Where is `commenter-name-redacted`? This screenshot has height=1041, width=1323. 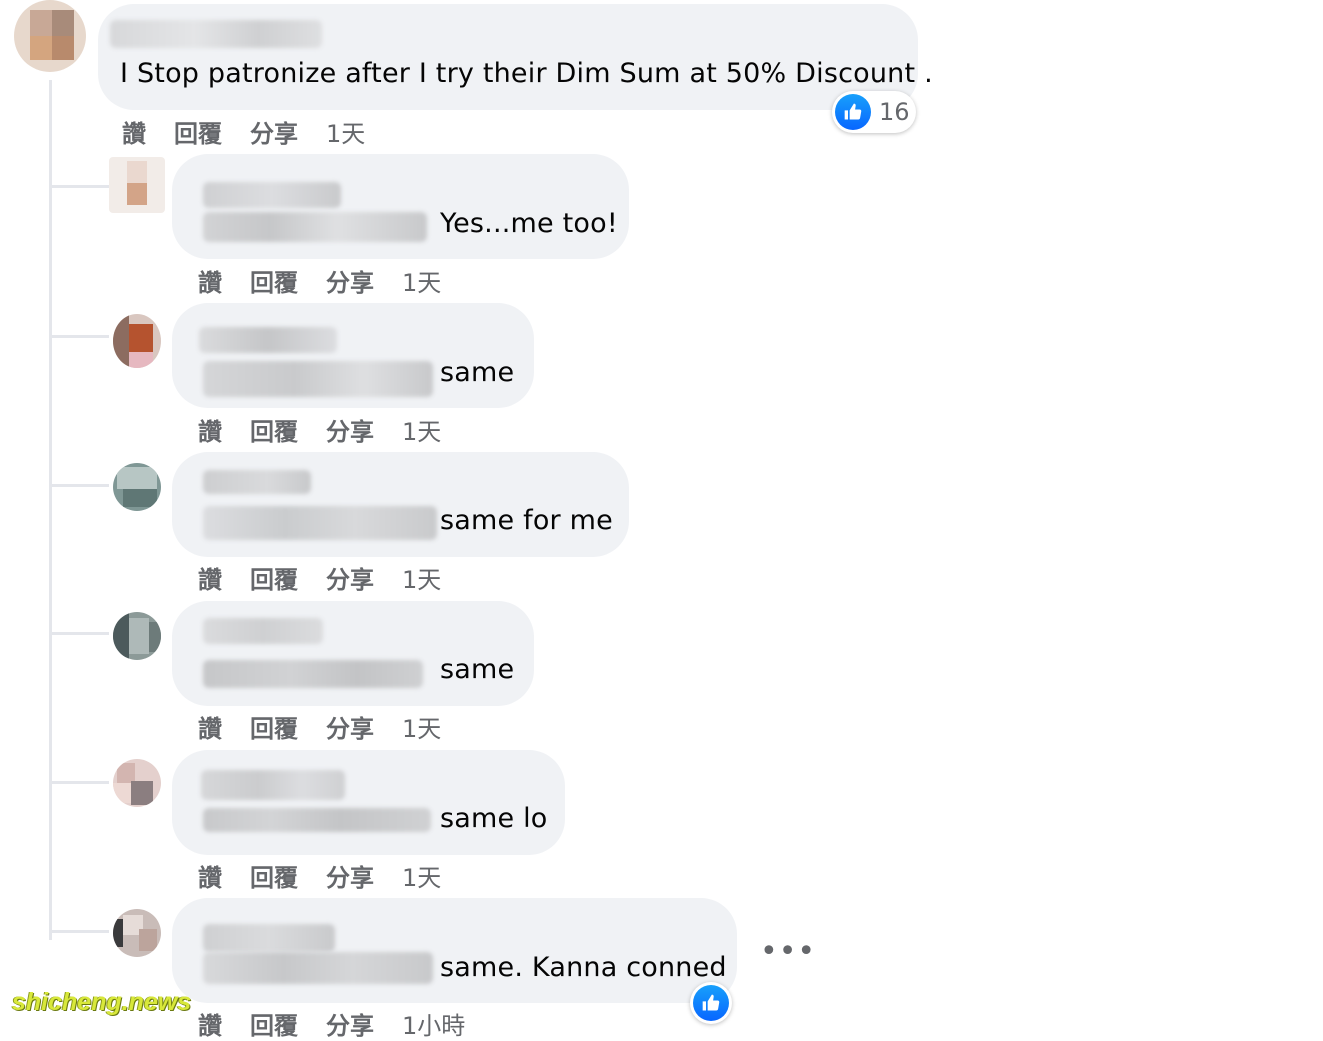 commenter-name-redacted is located at coordinates (216, 34).